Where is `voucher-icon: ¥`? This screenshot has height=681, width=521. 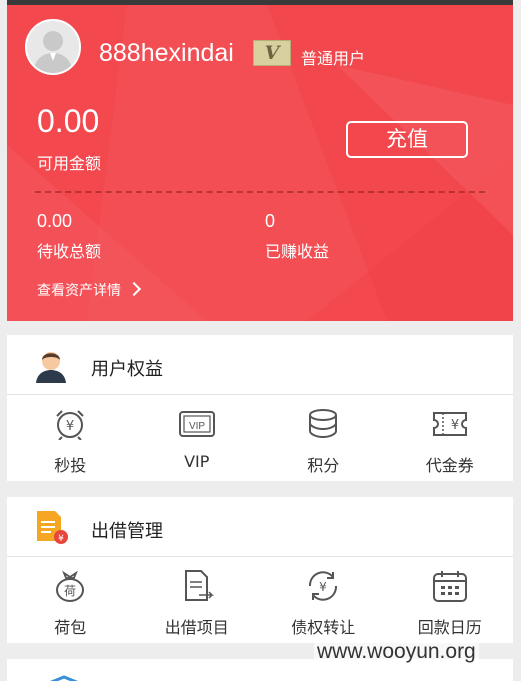
voucher-icon: ¥ is located at coordinates (449, 424).